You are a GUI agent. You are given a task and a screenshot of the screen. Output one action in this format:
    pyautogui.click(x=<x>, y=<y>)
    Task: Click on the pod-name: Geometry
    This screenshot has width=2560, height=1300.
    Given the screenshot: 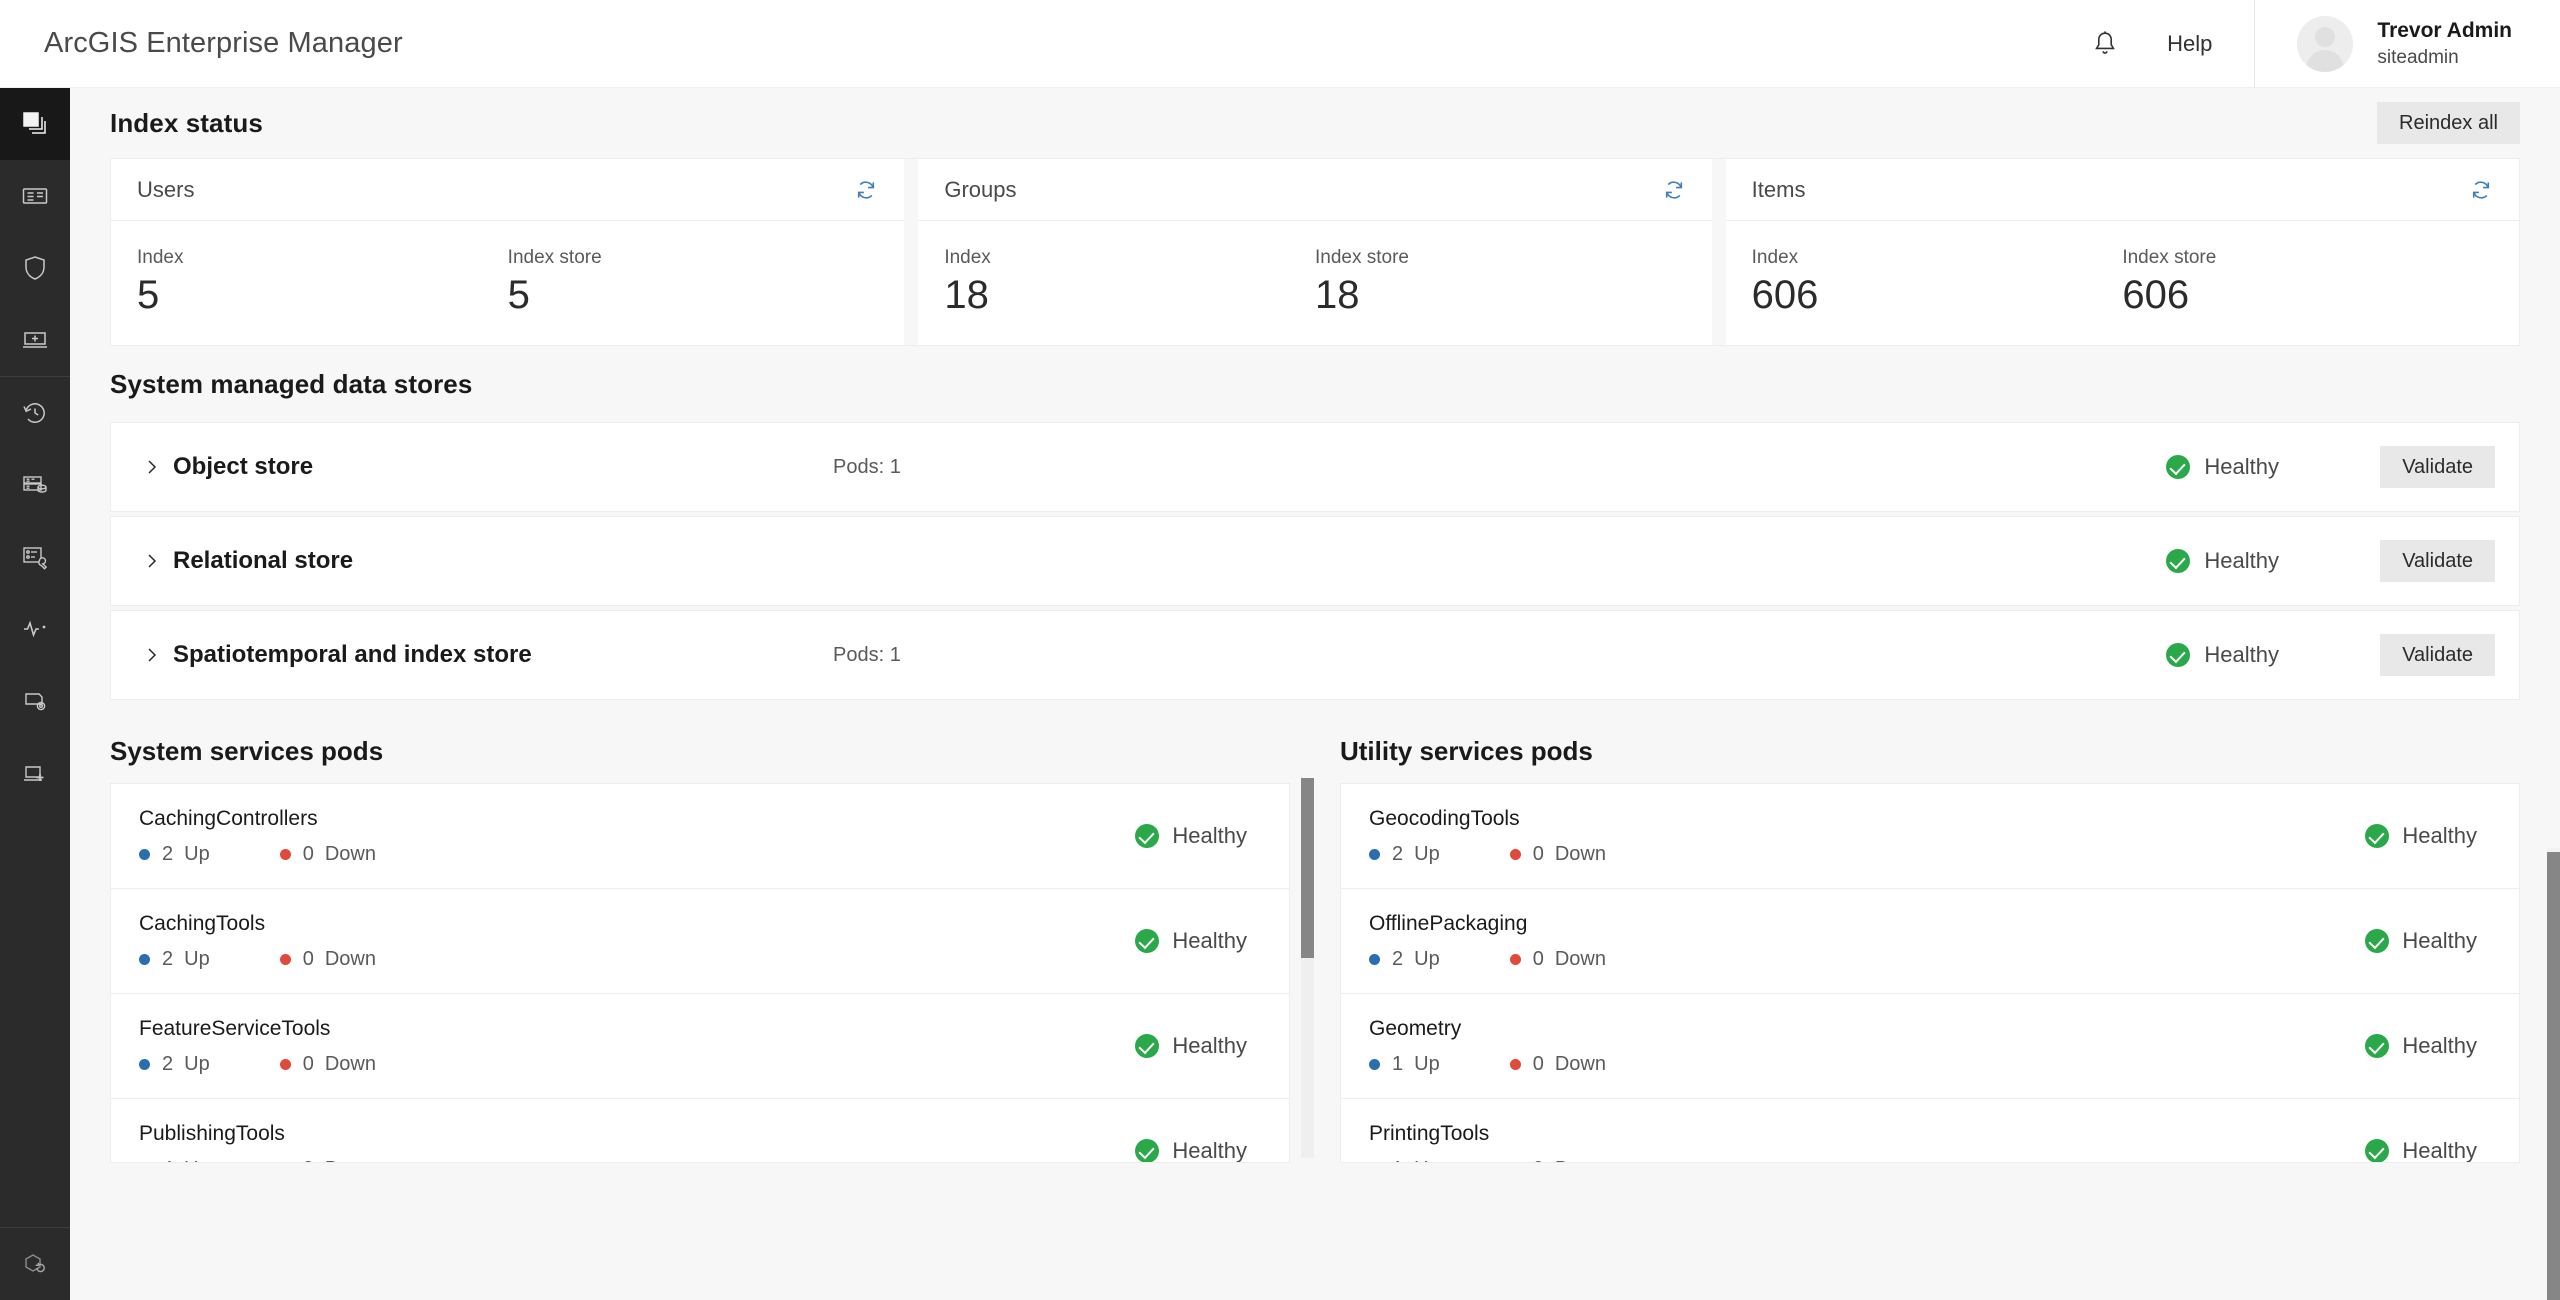 What is the action you would take?
    pyautogui.click(x=1415, y=1028)
    